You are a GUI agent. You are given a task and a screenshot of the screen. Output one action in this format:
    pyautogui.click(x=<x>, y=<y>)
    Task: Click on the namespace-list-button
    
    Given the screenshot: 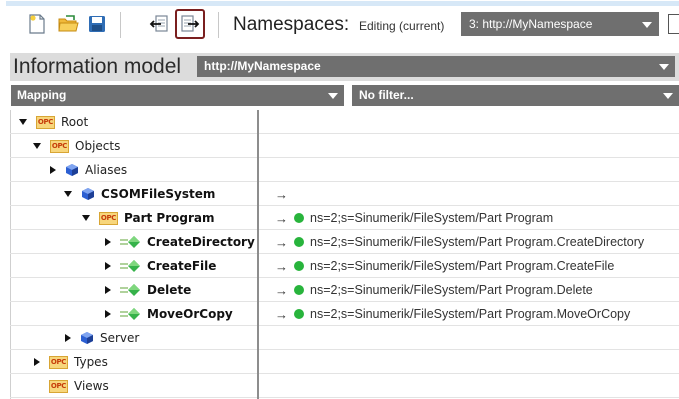 What is the action you would take?
    pyautogui.click(x=673, y=24)
    